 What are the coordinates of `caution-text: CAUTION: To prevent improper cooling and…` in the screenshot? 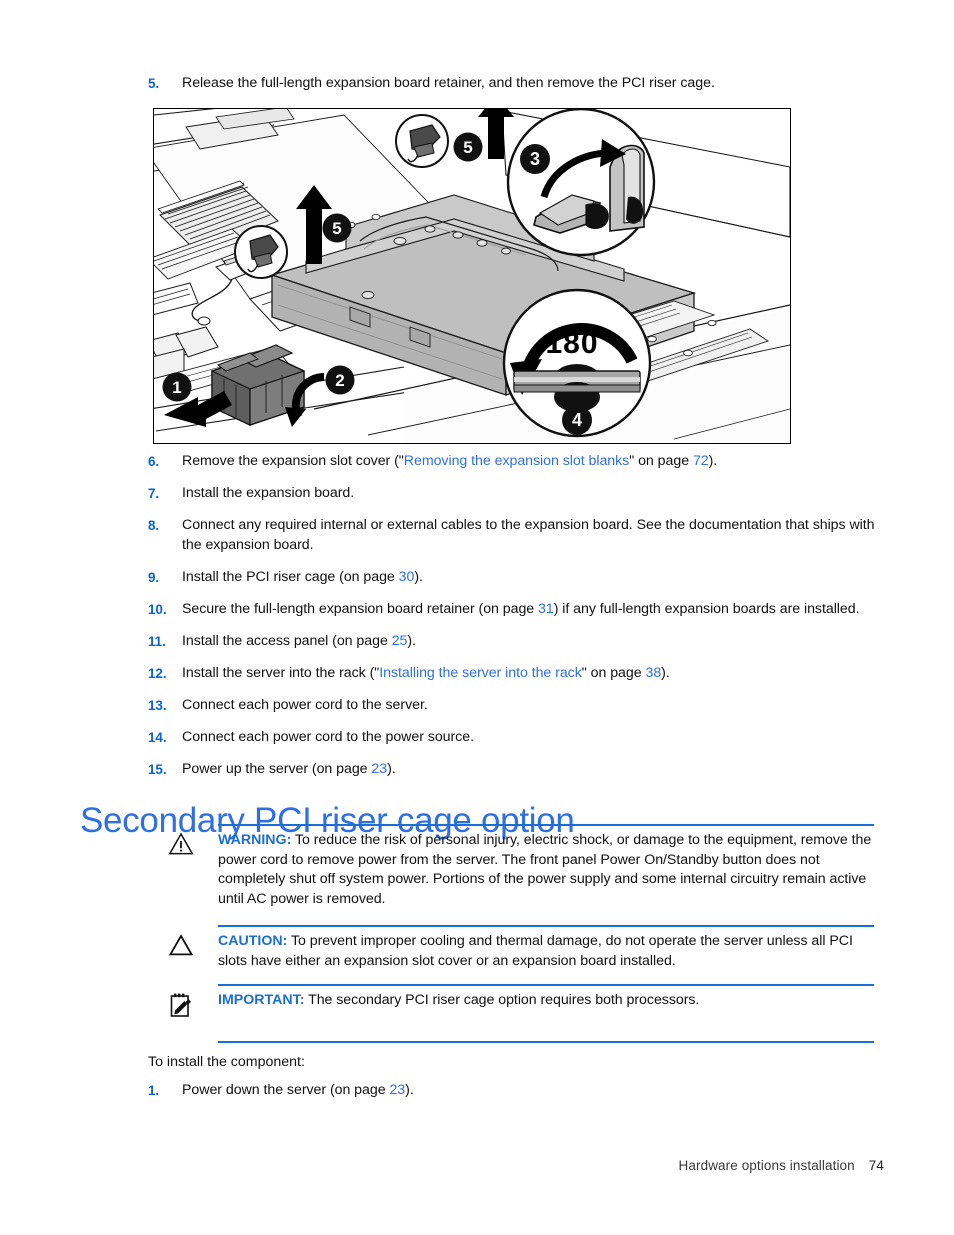 It's located at (546, 951).